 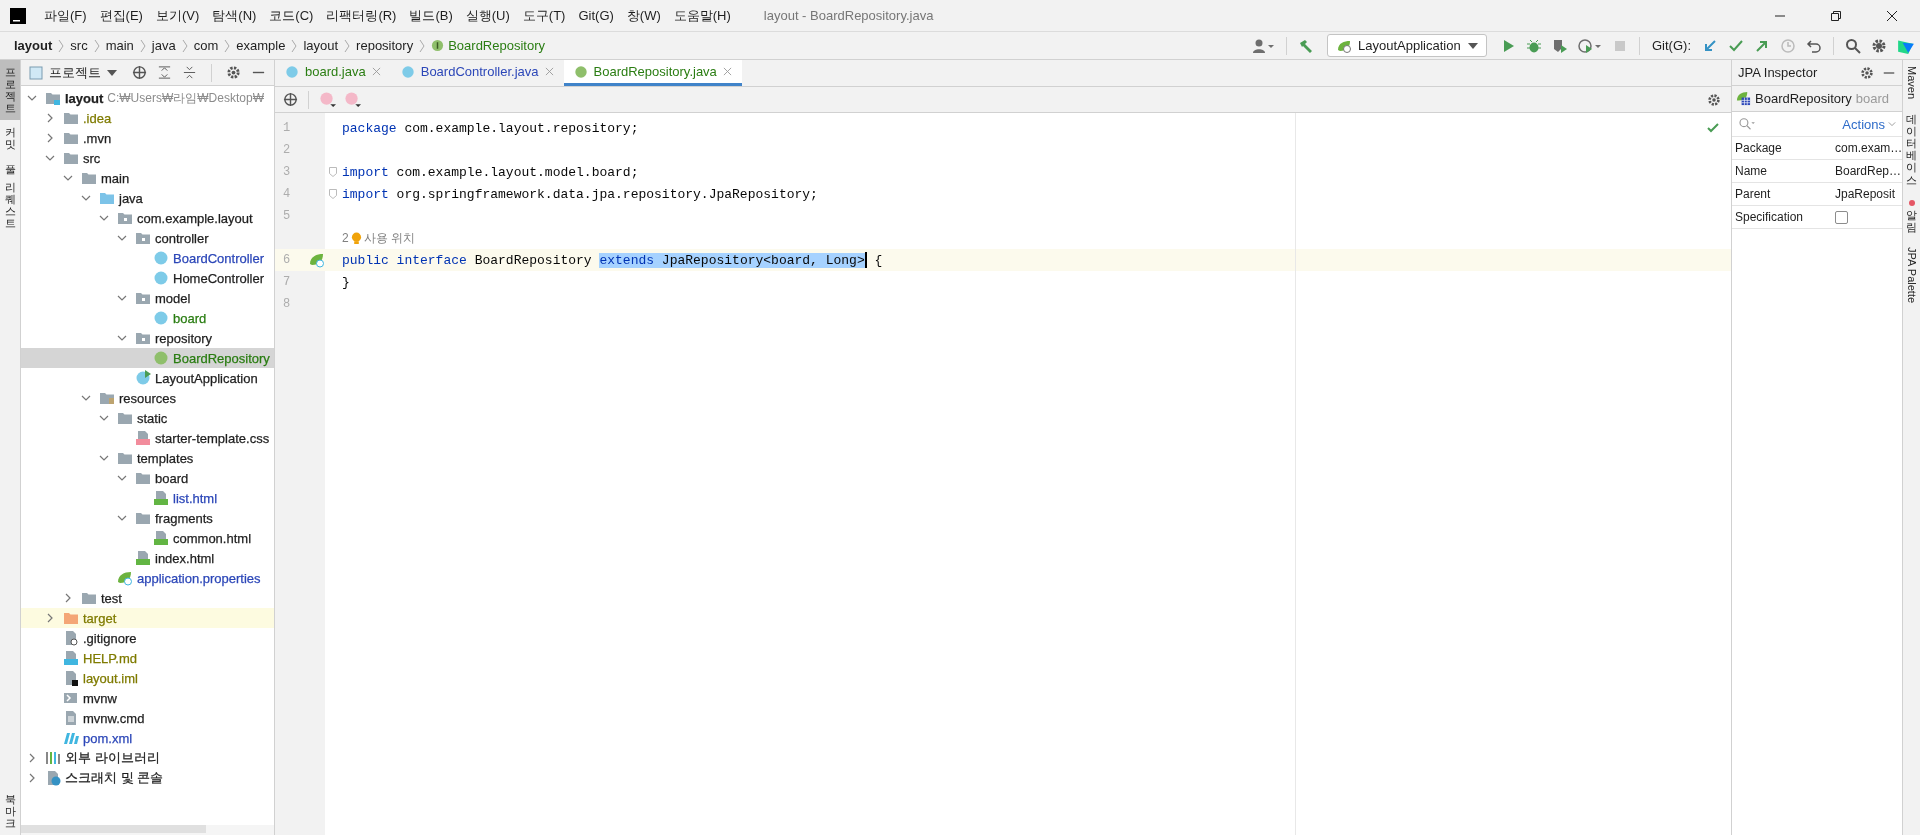 I want to click on breadcrumb-item: com, so click(x=206, y=45).